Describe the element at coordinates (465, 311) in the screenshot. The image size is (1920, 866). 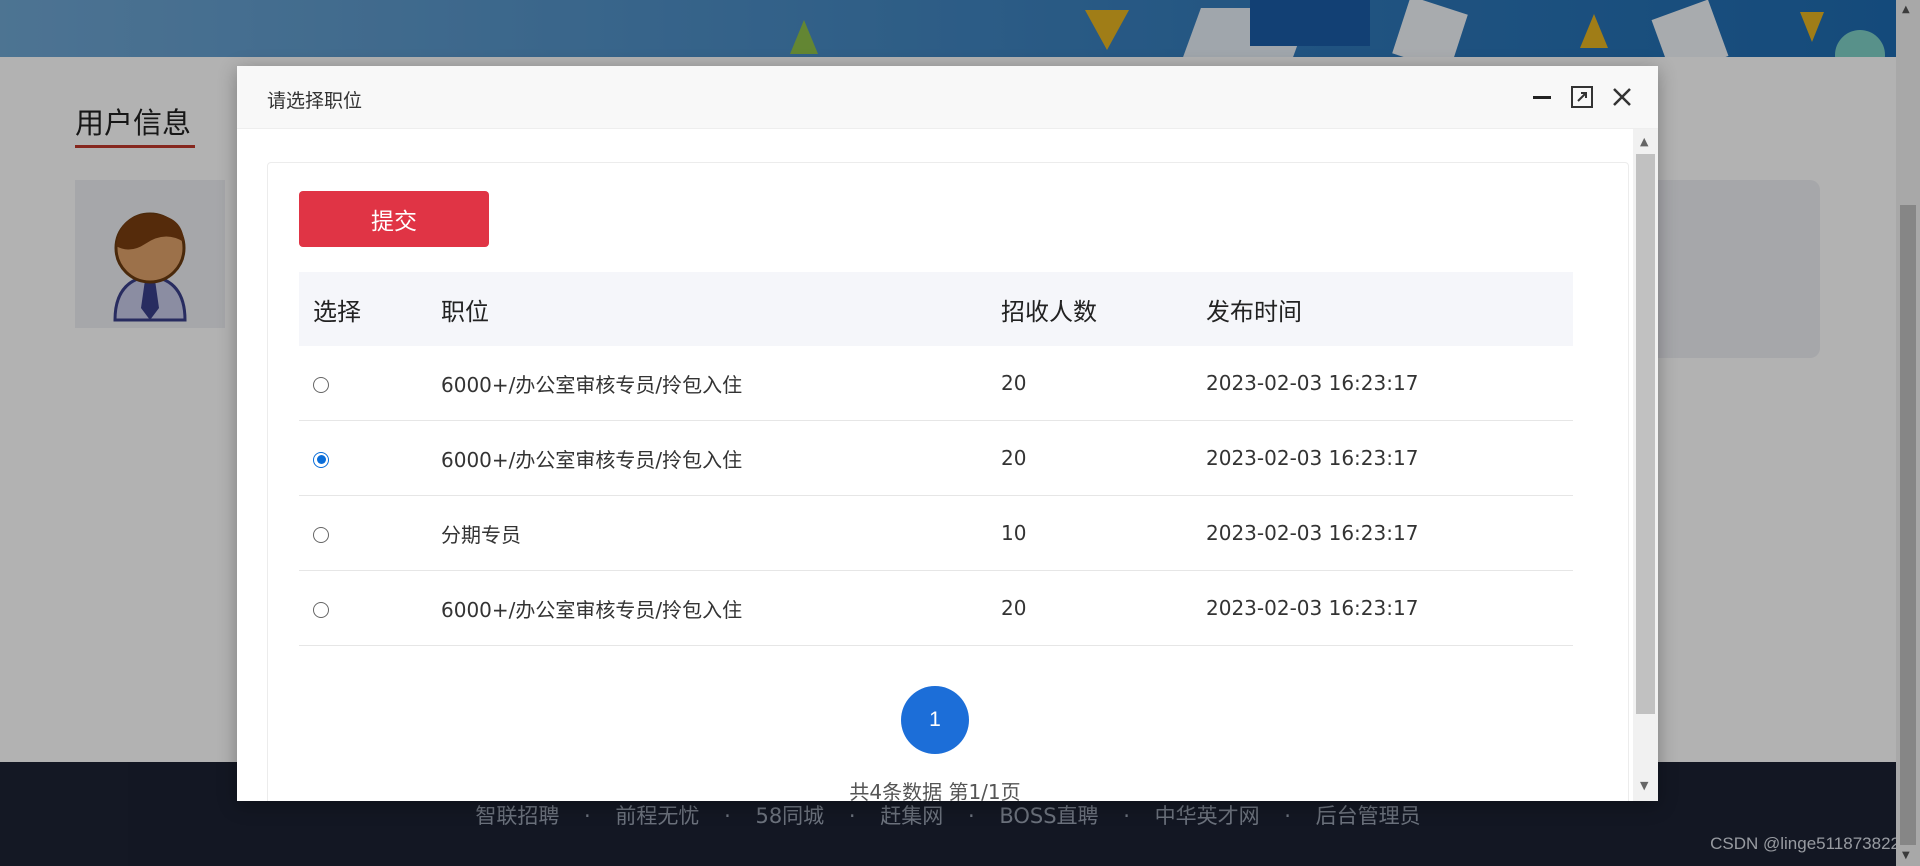
I see `column-header-position: 职位` at that location.